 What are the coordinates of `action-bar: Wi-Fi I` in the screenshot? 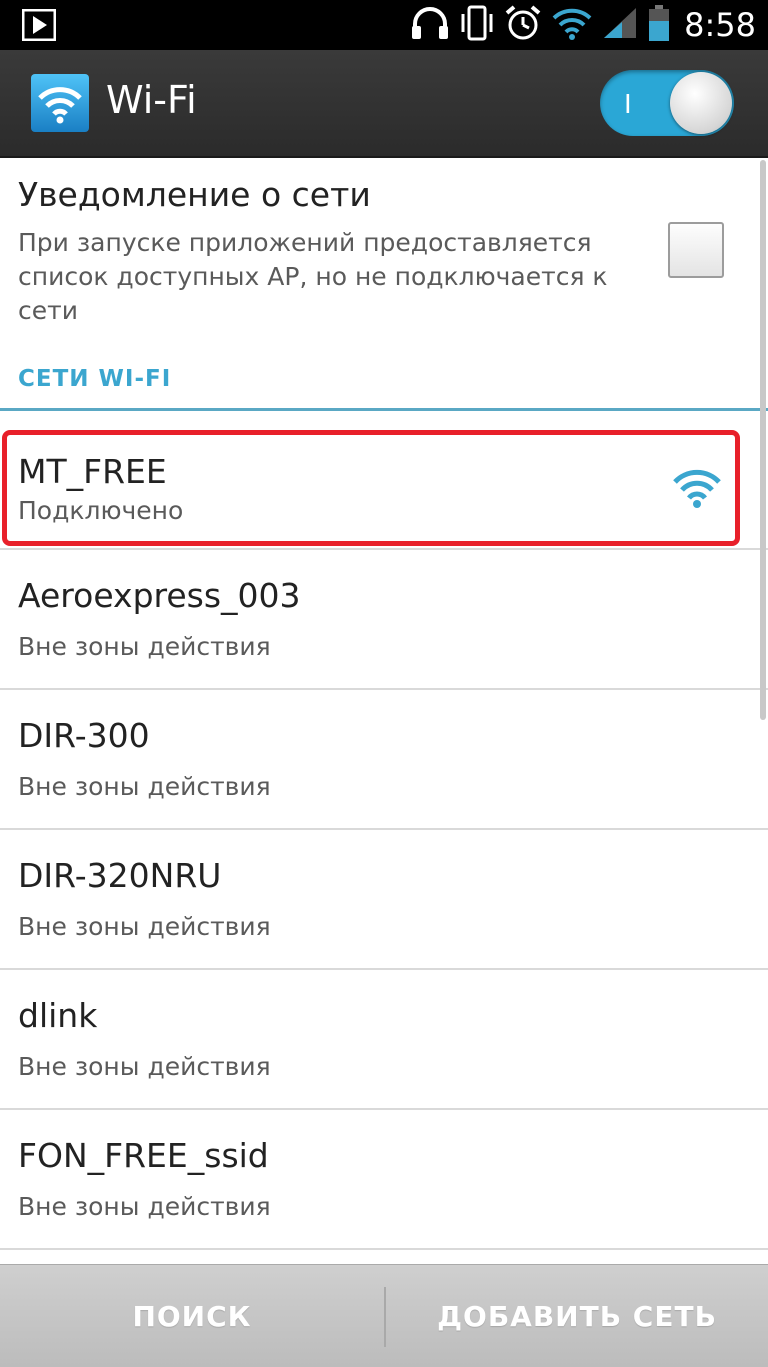 It's located at (384, 104).